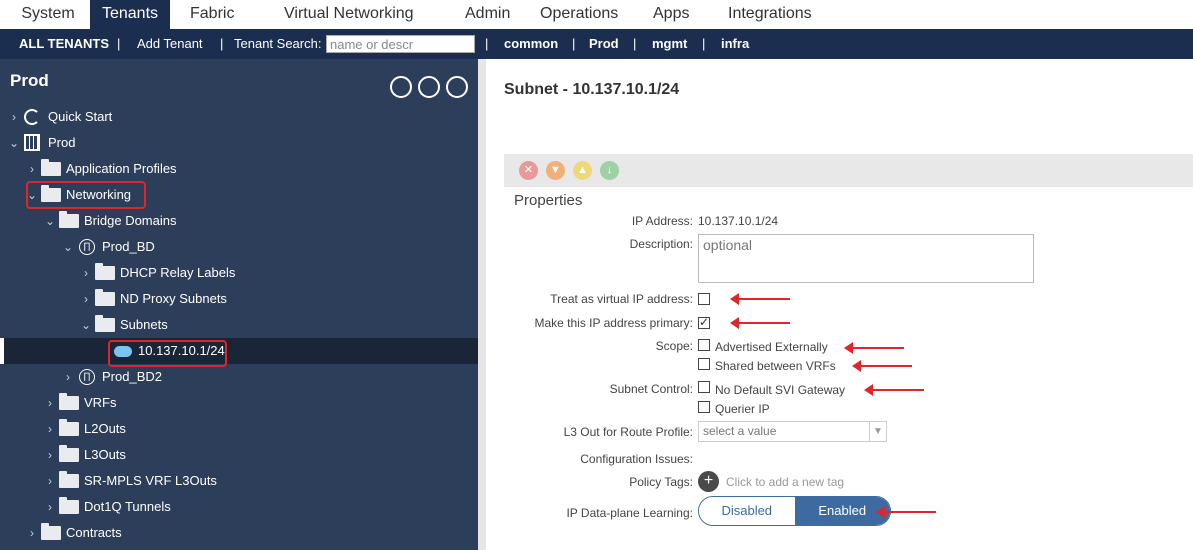  Describe the element at coordinates (482, 304) in the screenshot. I see `pane-resize-handle` at that location.